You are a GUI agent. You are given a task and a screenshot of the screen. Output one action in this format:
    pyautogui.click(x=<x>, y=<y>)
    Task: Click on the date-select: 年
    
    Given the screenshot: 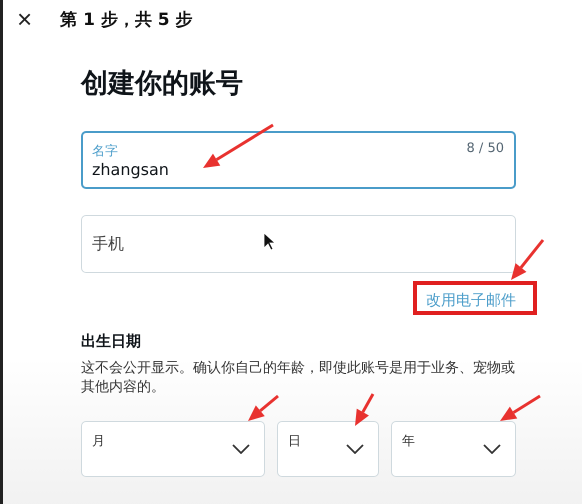 What is the action you would take?
    pyautogui.click(x=453, y=449)
    